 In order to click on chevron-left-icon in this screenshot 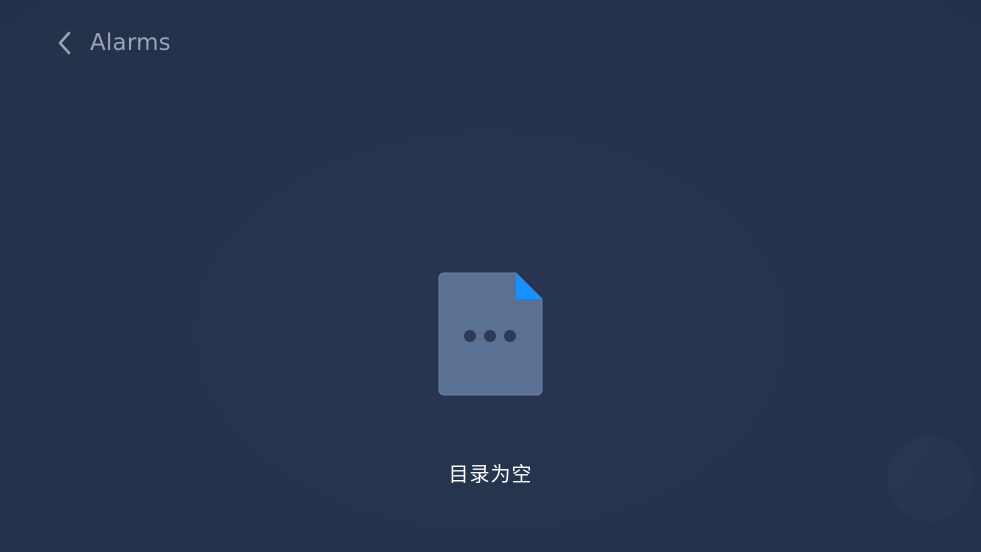, I will do `click(64, 43)`.